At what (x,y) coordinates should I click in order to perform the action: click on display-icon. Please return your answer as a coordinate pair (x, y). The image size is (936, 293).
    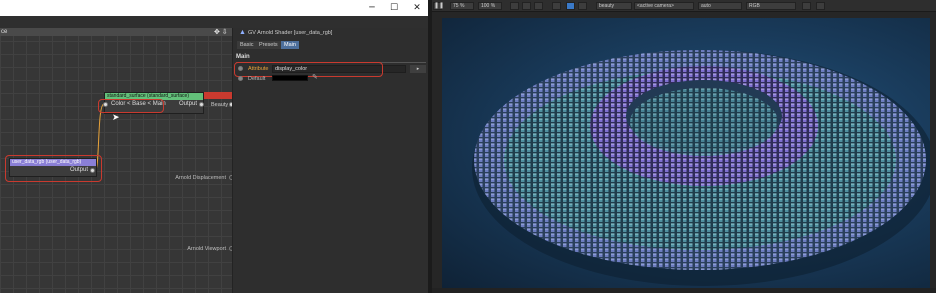
    Looking at the image, I should click on (514, 6).